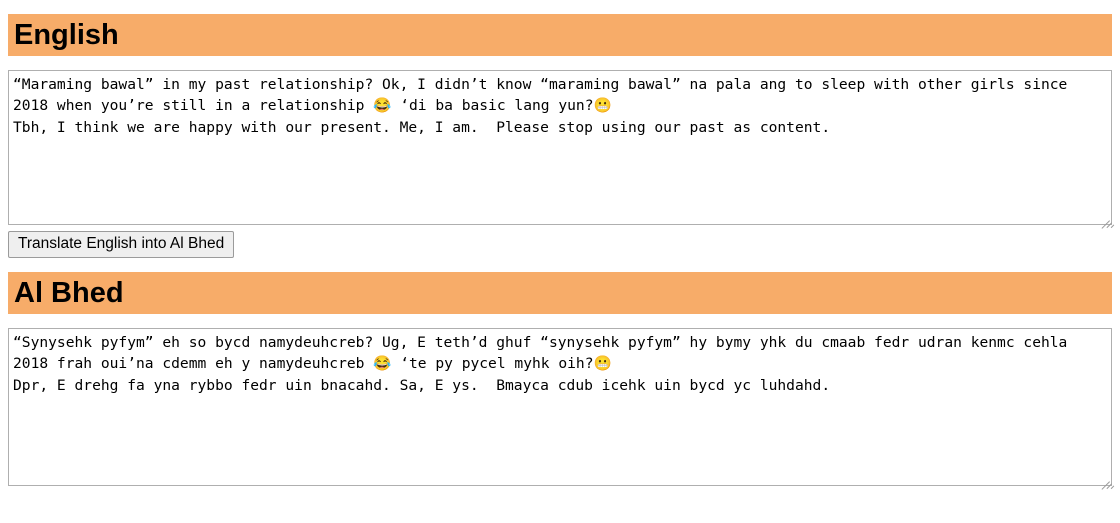  What do you see at coordinates (560, 63) in the screenshot?
I see `header-gap-english` at bounding box center [560, 63].